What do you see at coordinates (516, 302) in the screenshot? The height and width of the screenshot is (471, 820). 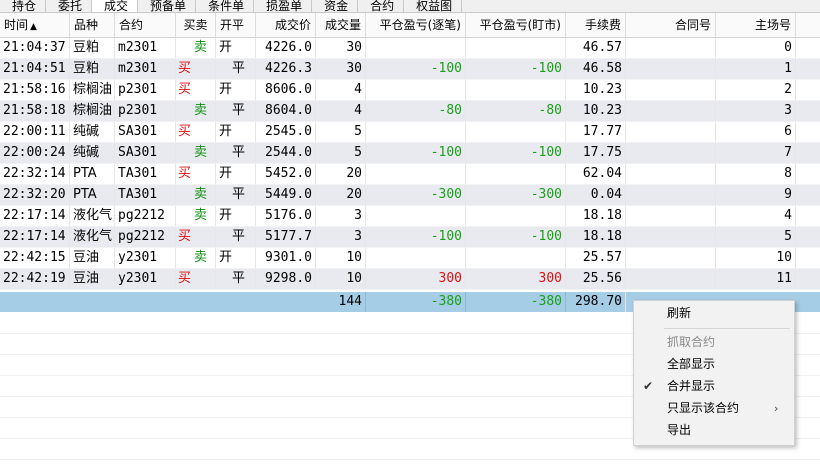 I see `summary-pnl-mark: -380` at bounding box center [516, 302].